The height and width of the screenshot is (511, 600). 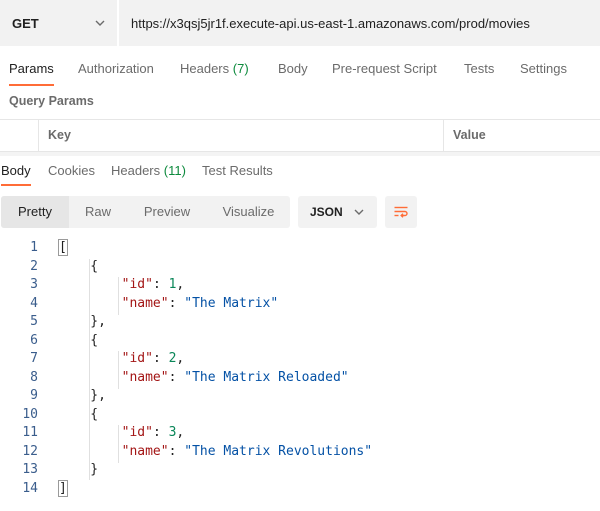 I want to click on view-preview-button: Preview, so click(x=167, y=212).